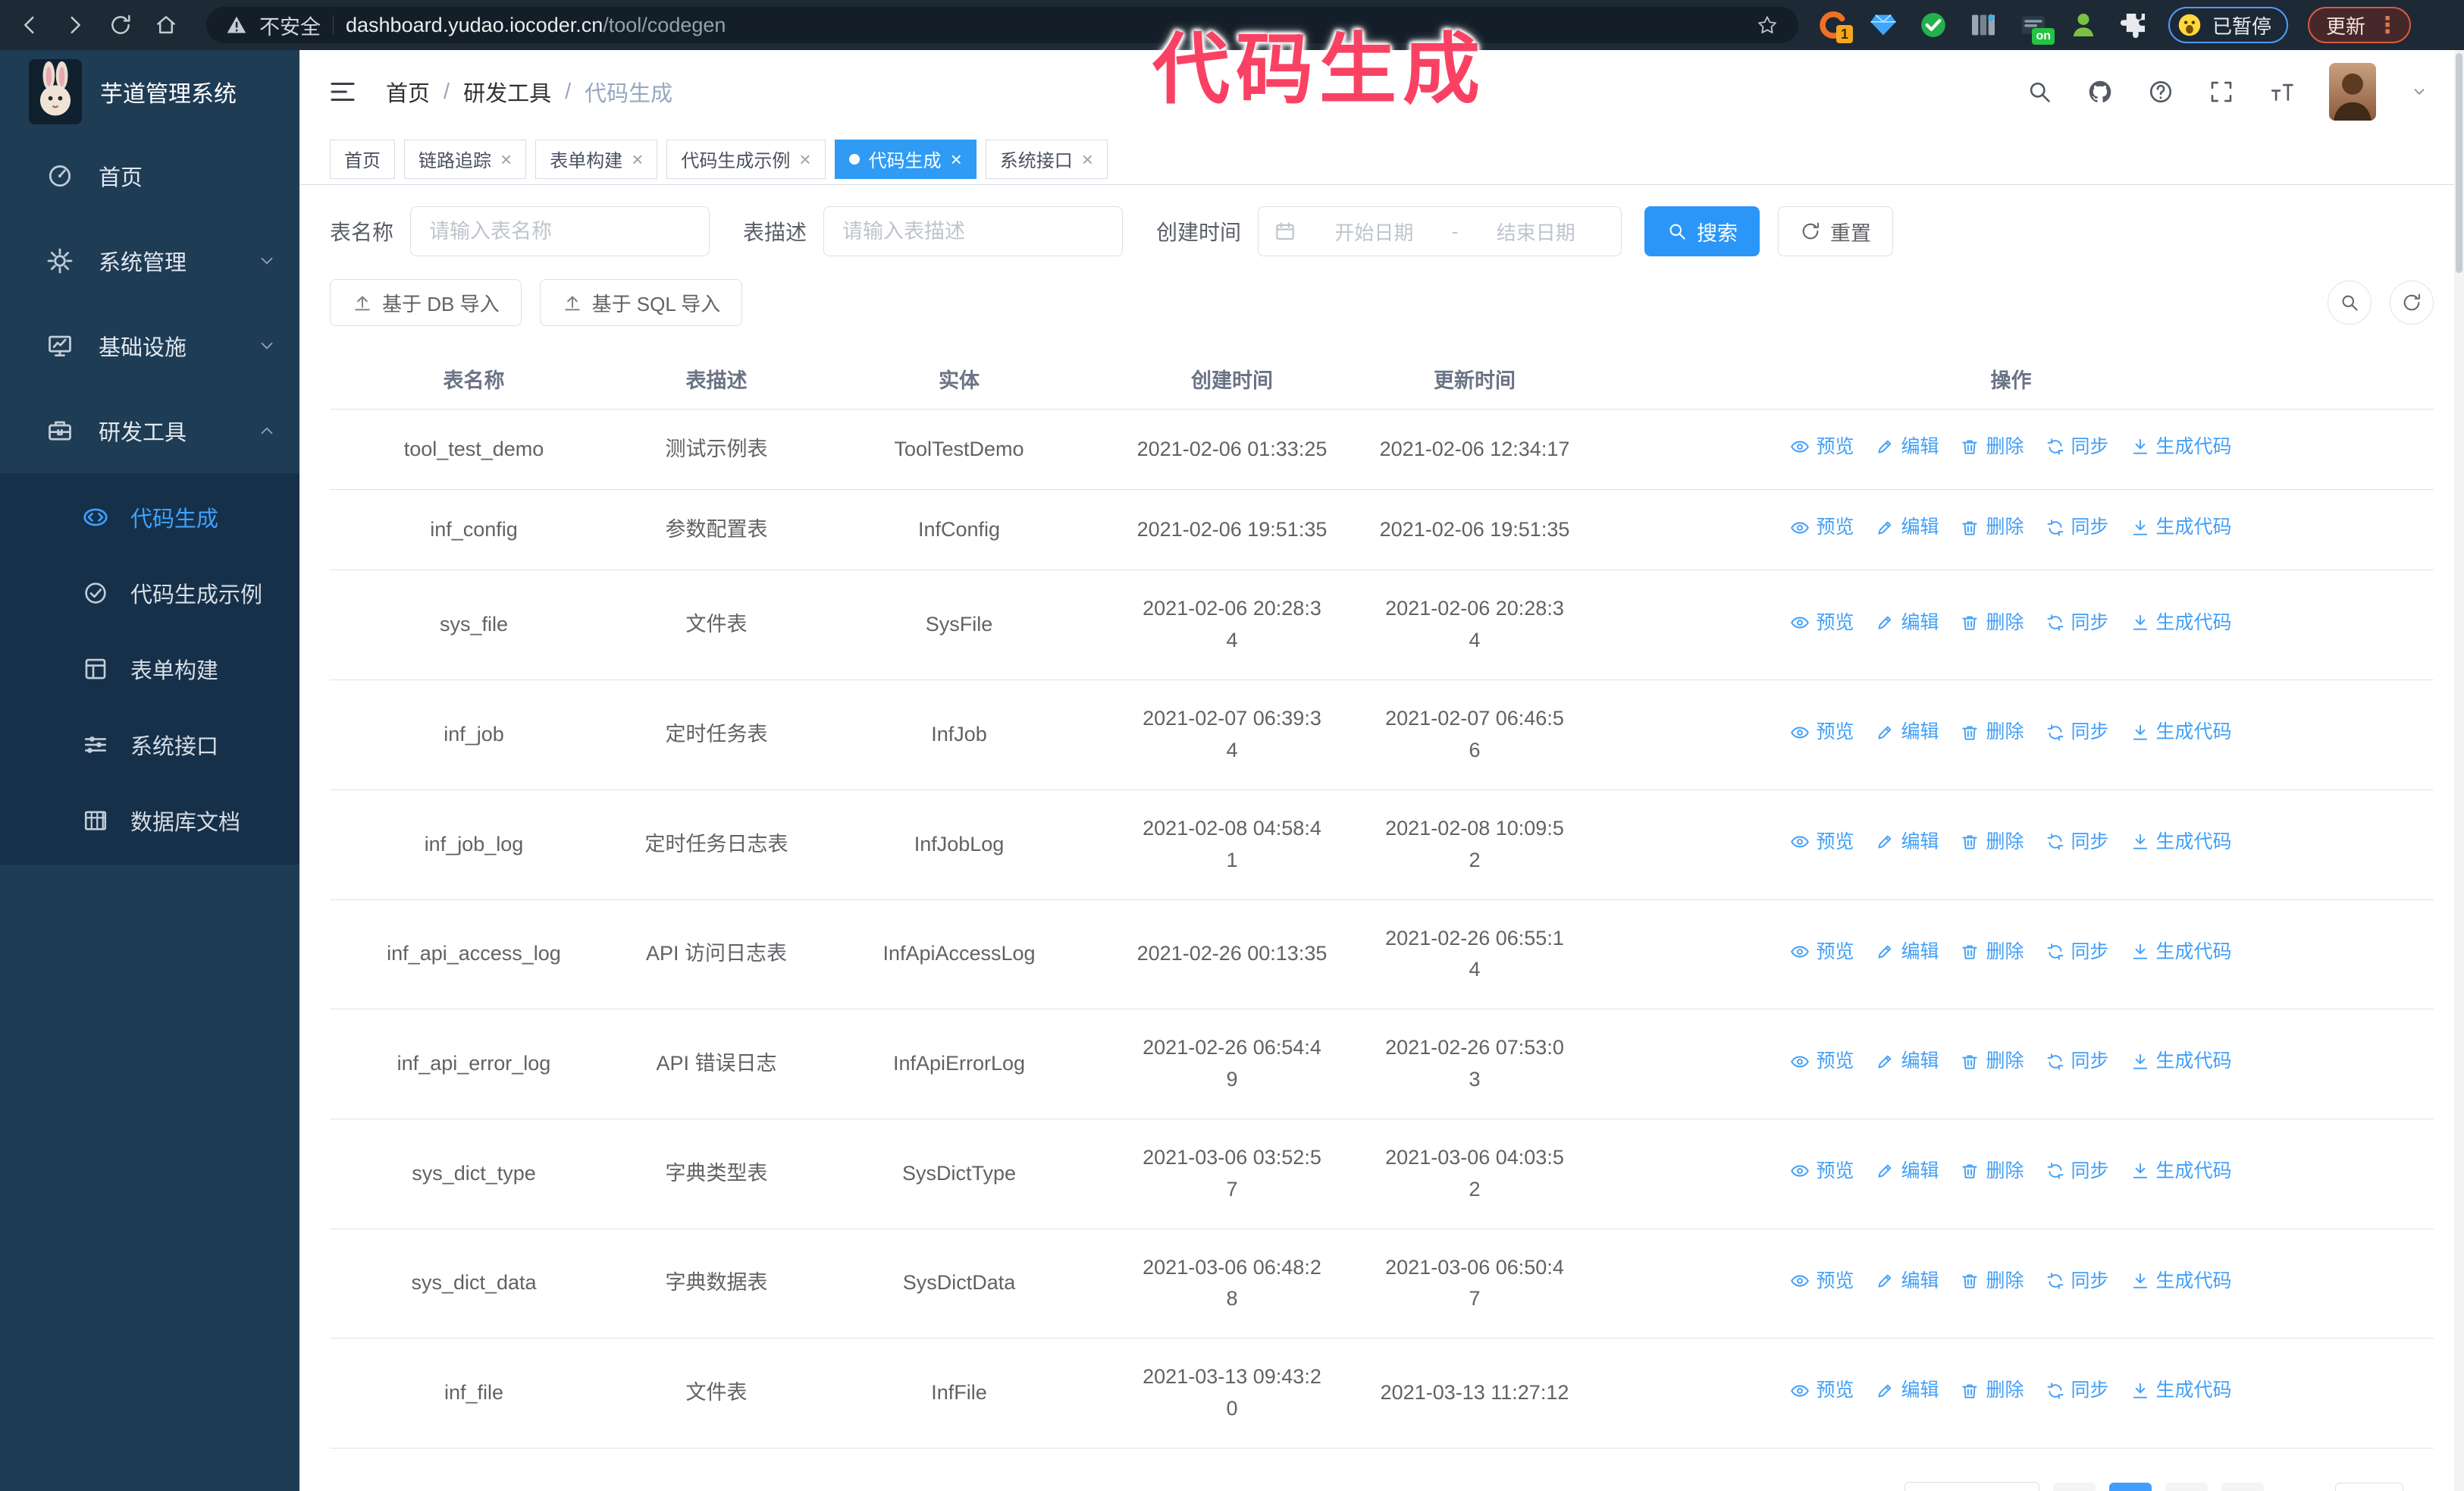 This screenshot has width=2464, height=1491. What do you see at coordinates (2228, 25) in the screenshot?
I see `paused-badge: 已暂停` at bounding box center [2228, 25].